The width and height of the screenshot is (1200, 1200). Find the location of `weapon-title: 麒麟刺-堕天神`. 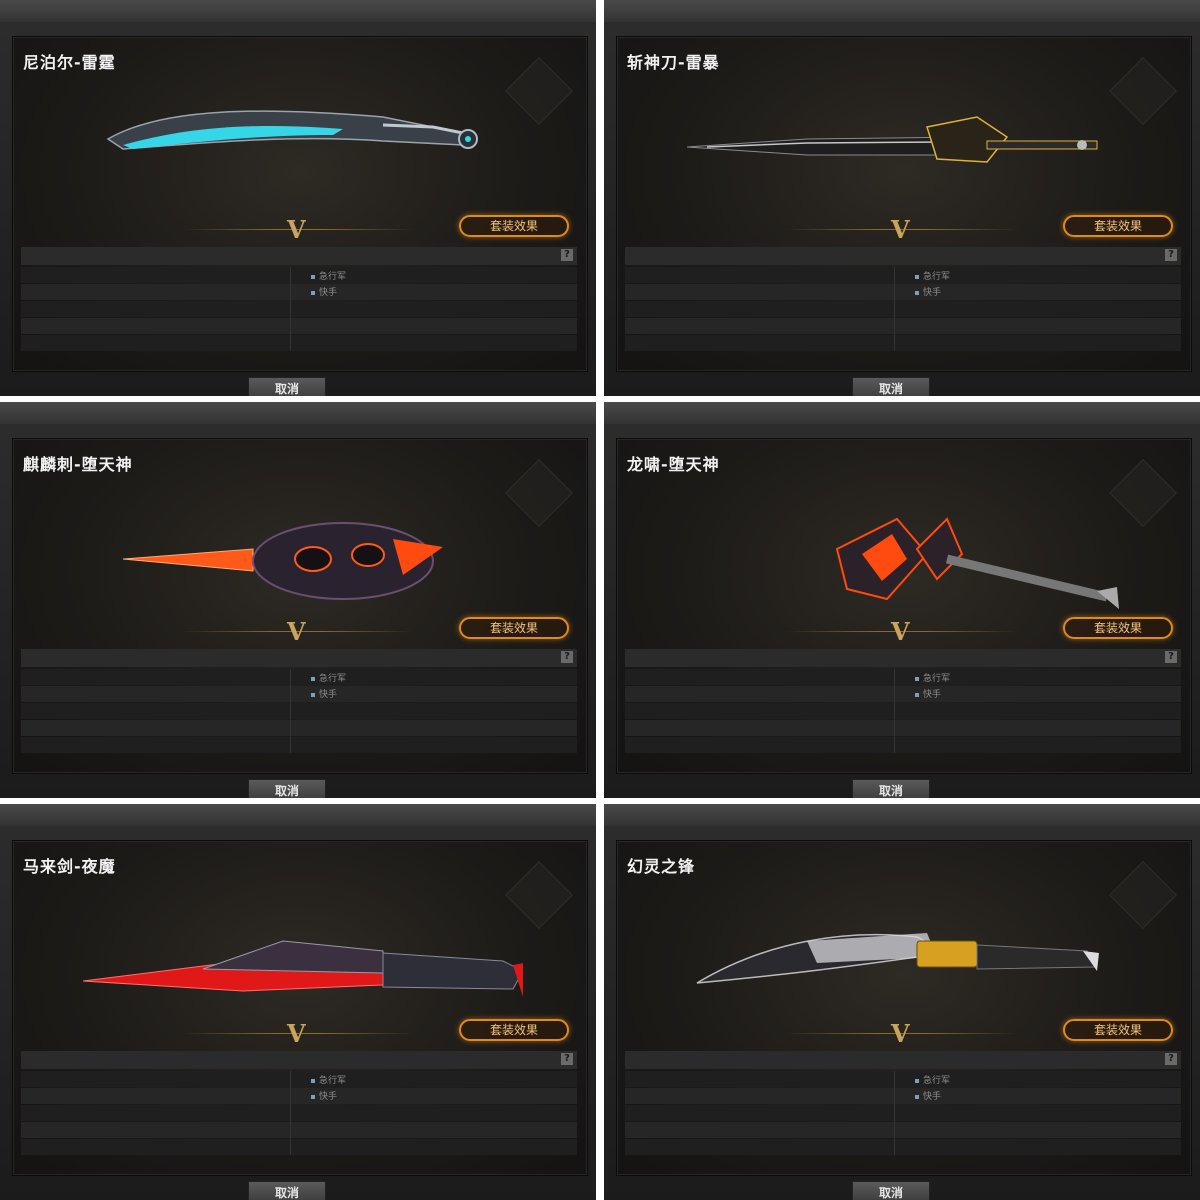

weapon-title: 麒麟刺-堕天神 is located at coordinates (78, 464).